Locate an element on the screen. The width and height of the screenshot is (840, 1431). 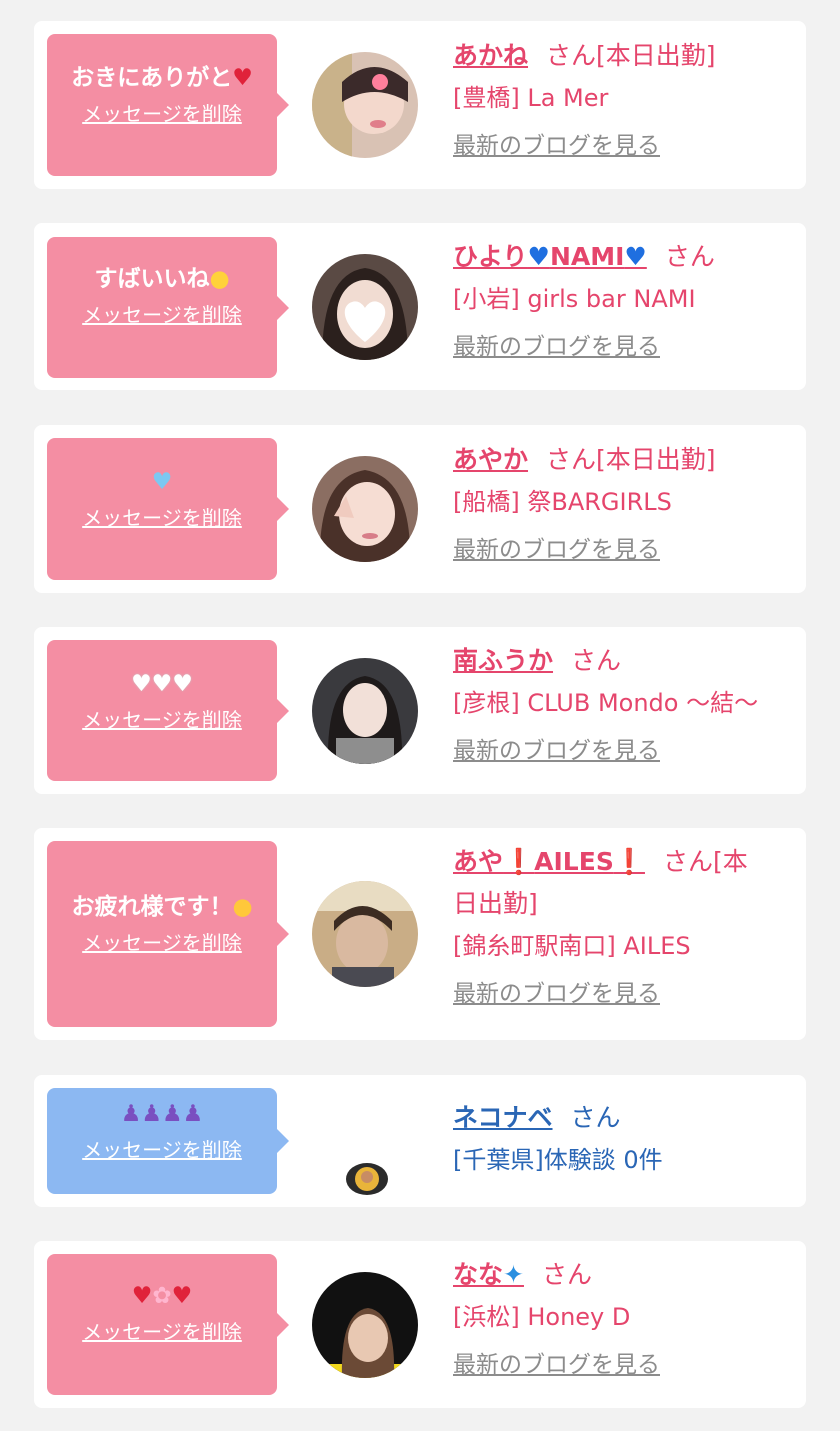
light-blue-heart-emoji-icon: ♥ is located at coordinates (162, 482).